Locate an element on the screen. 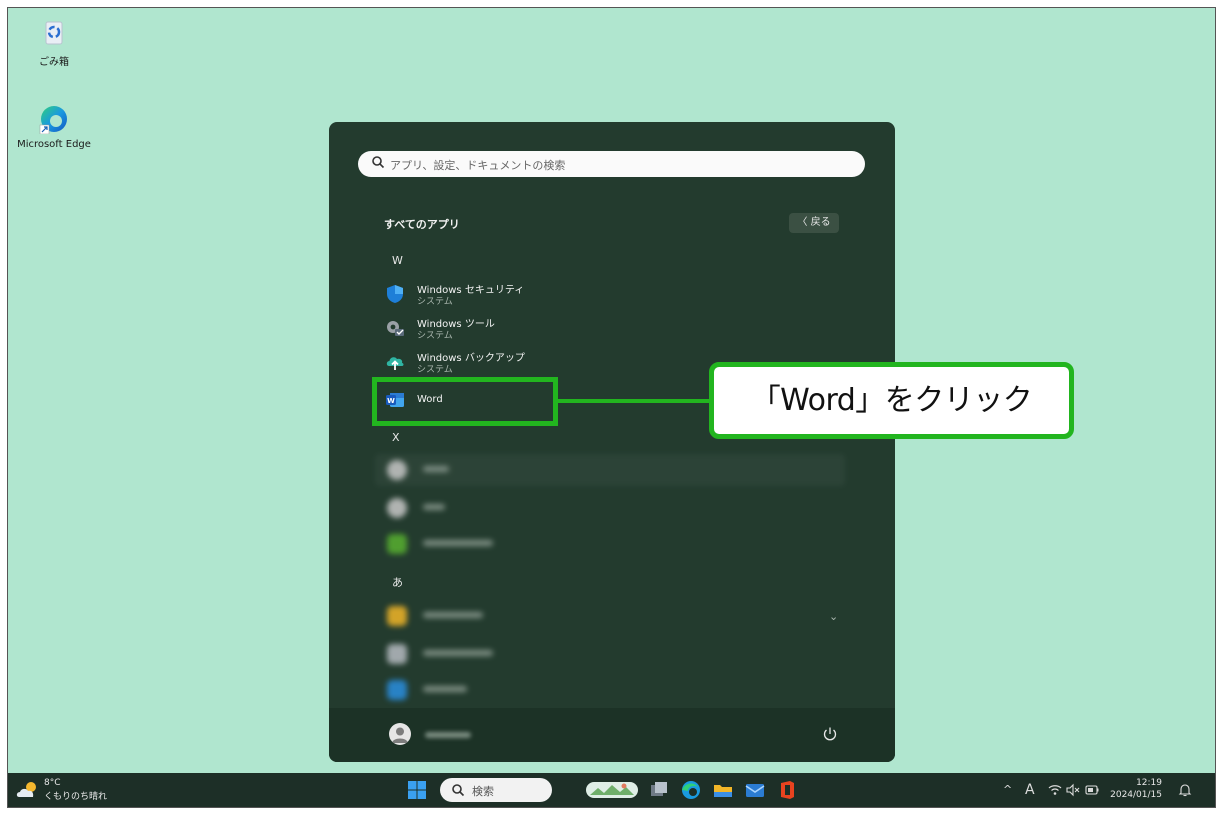 Image resolution: width=1223 pixels, height=815 pixels. recycle-bin-shortcut: ごみ箱 is located at coordinates (54, 44).